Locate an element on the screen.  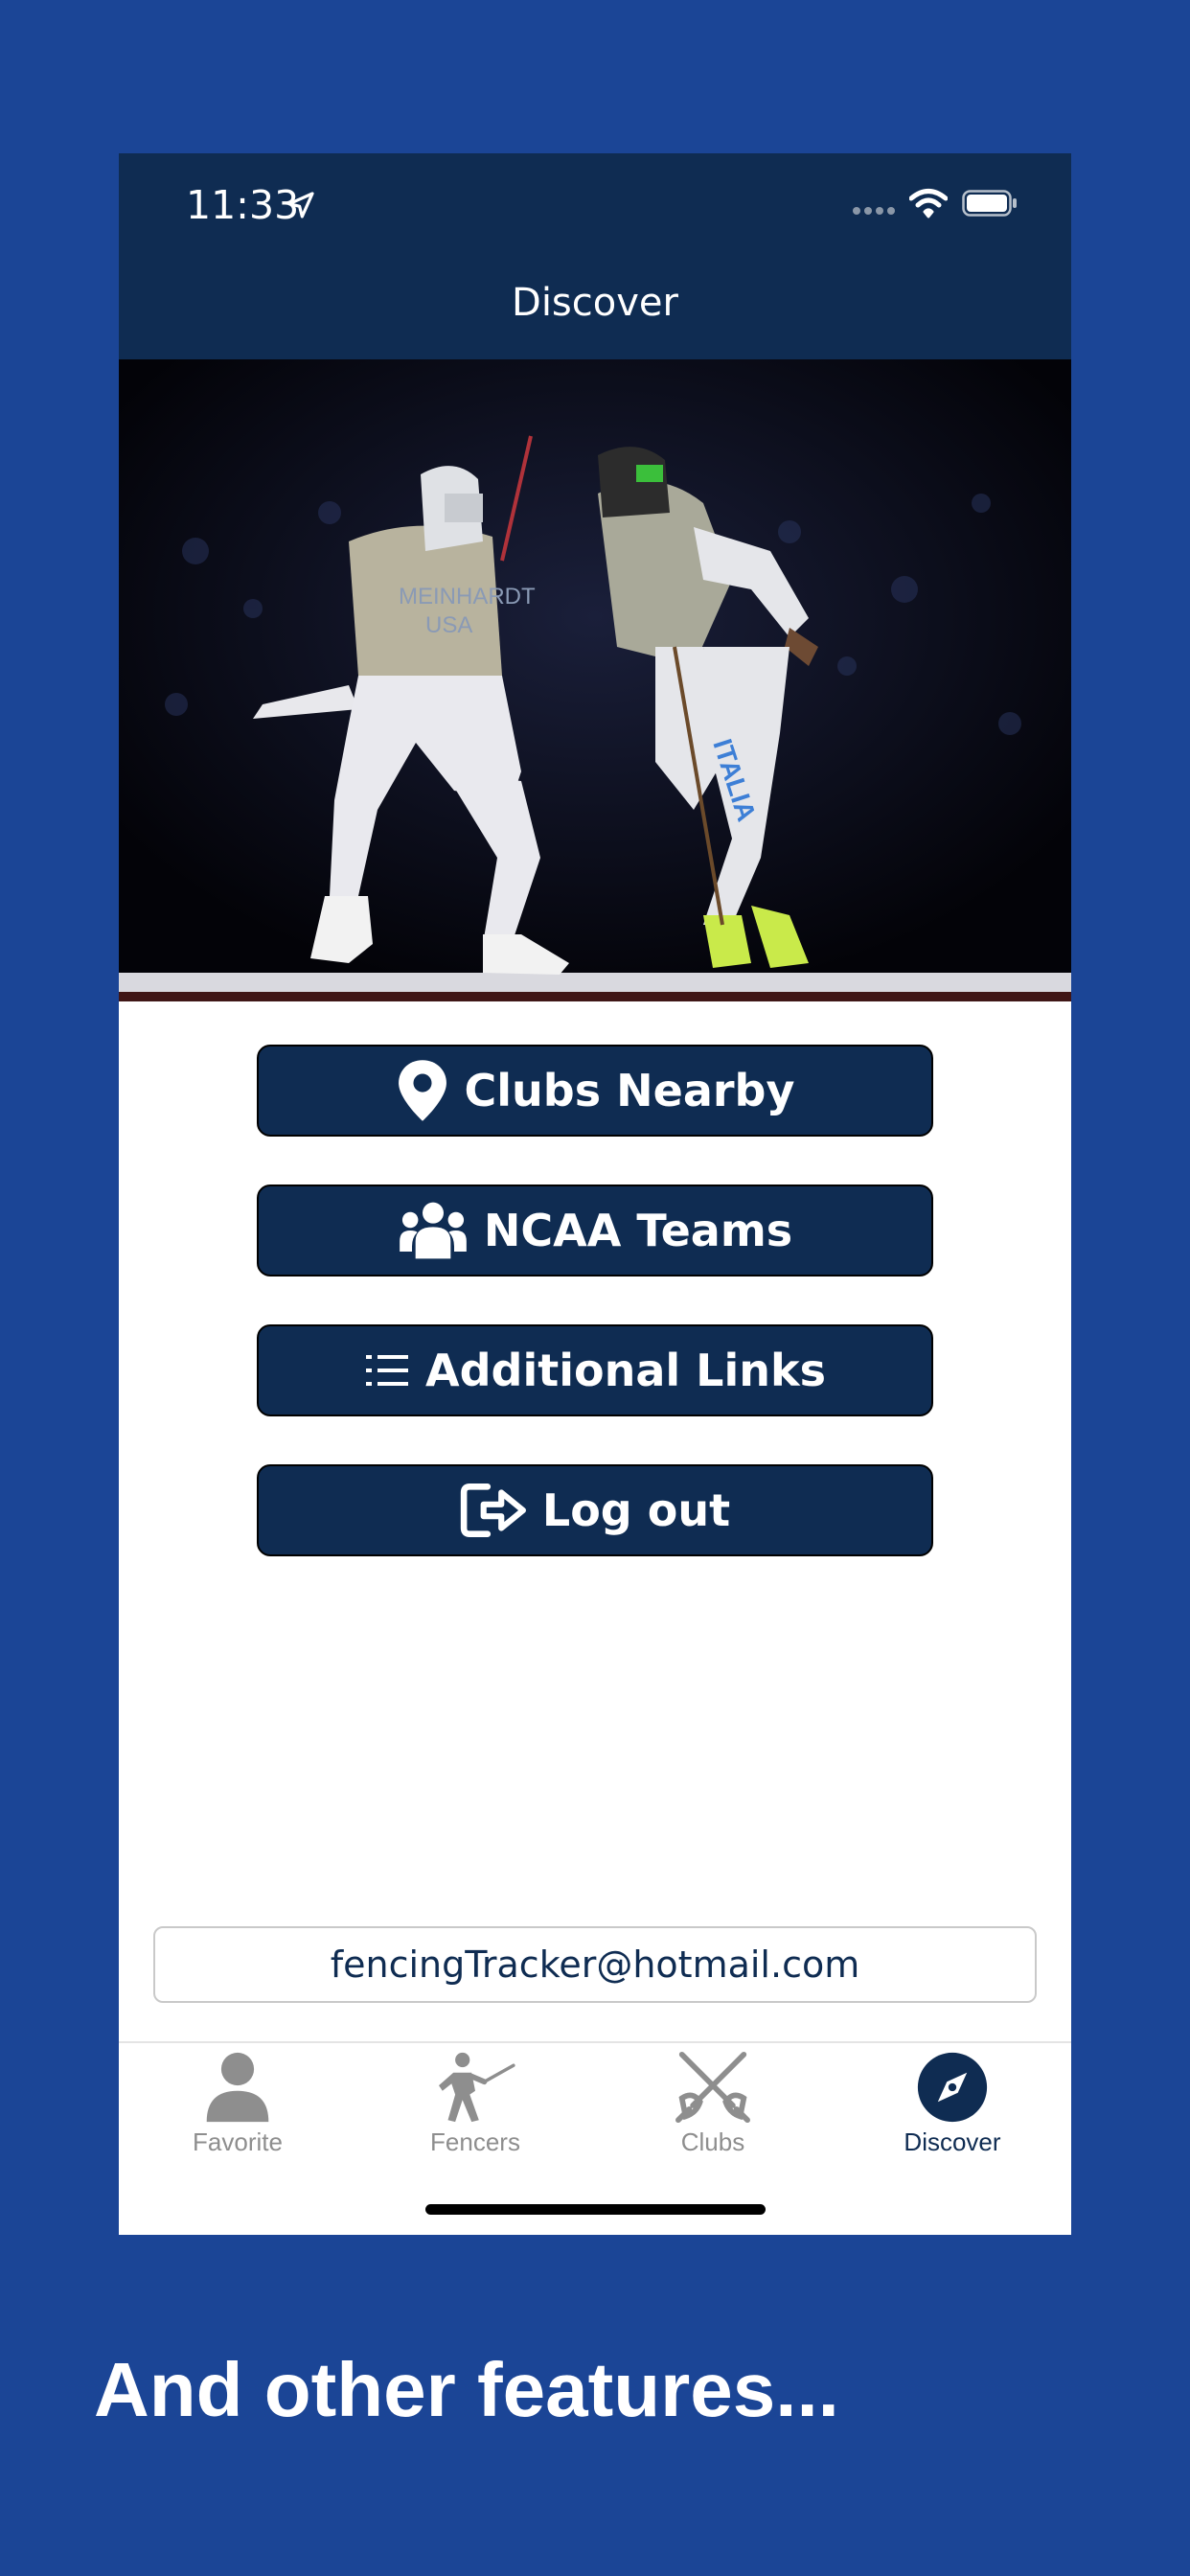
svg-text: USA is located at coordinates (449, 625).